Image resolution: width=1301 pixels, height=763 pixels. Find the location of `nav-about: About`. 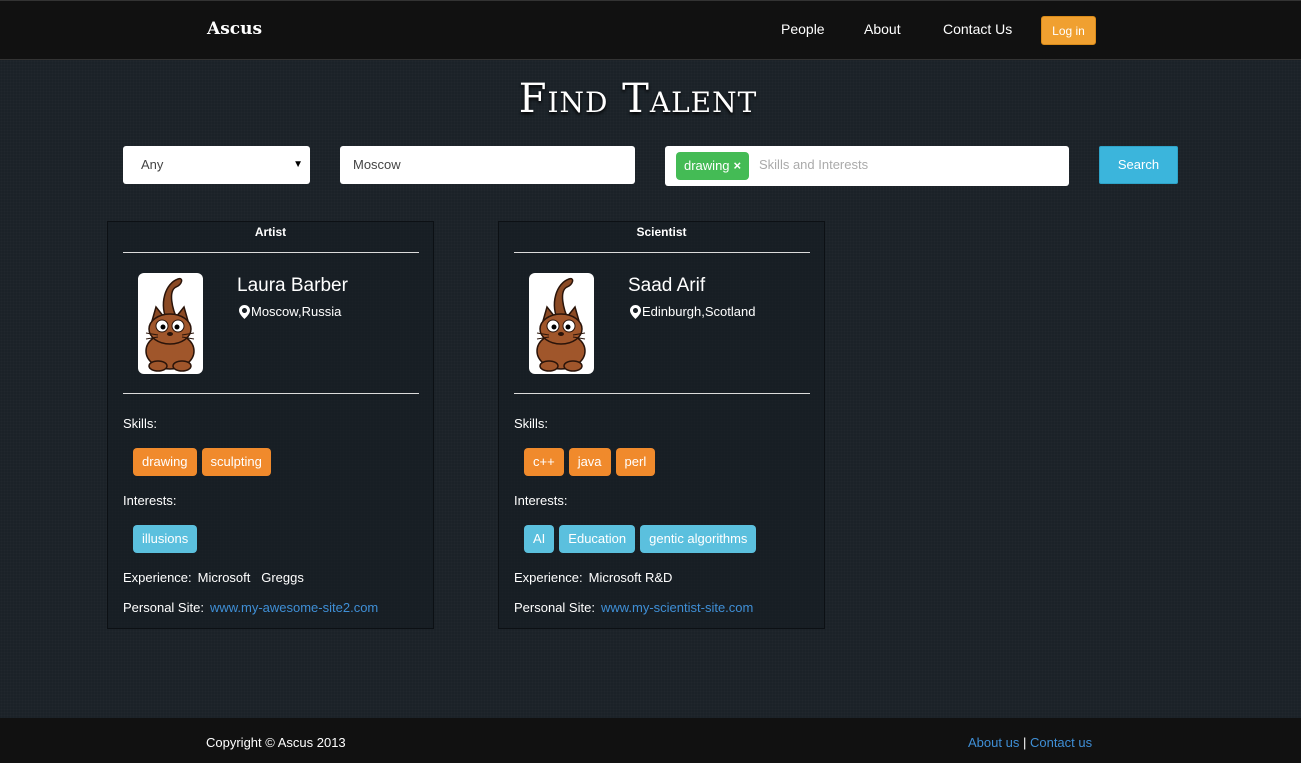

nav-about: About is located at coordinates (882, 29).